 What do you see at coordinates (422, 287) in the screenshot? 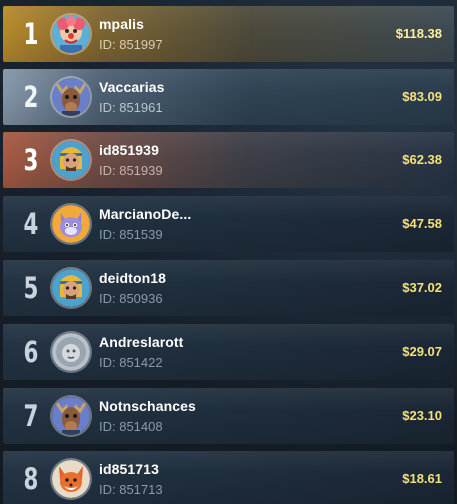
I see `winnings-amount: $37.02` at bounding box center [422, 287].